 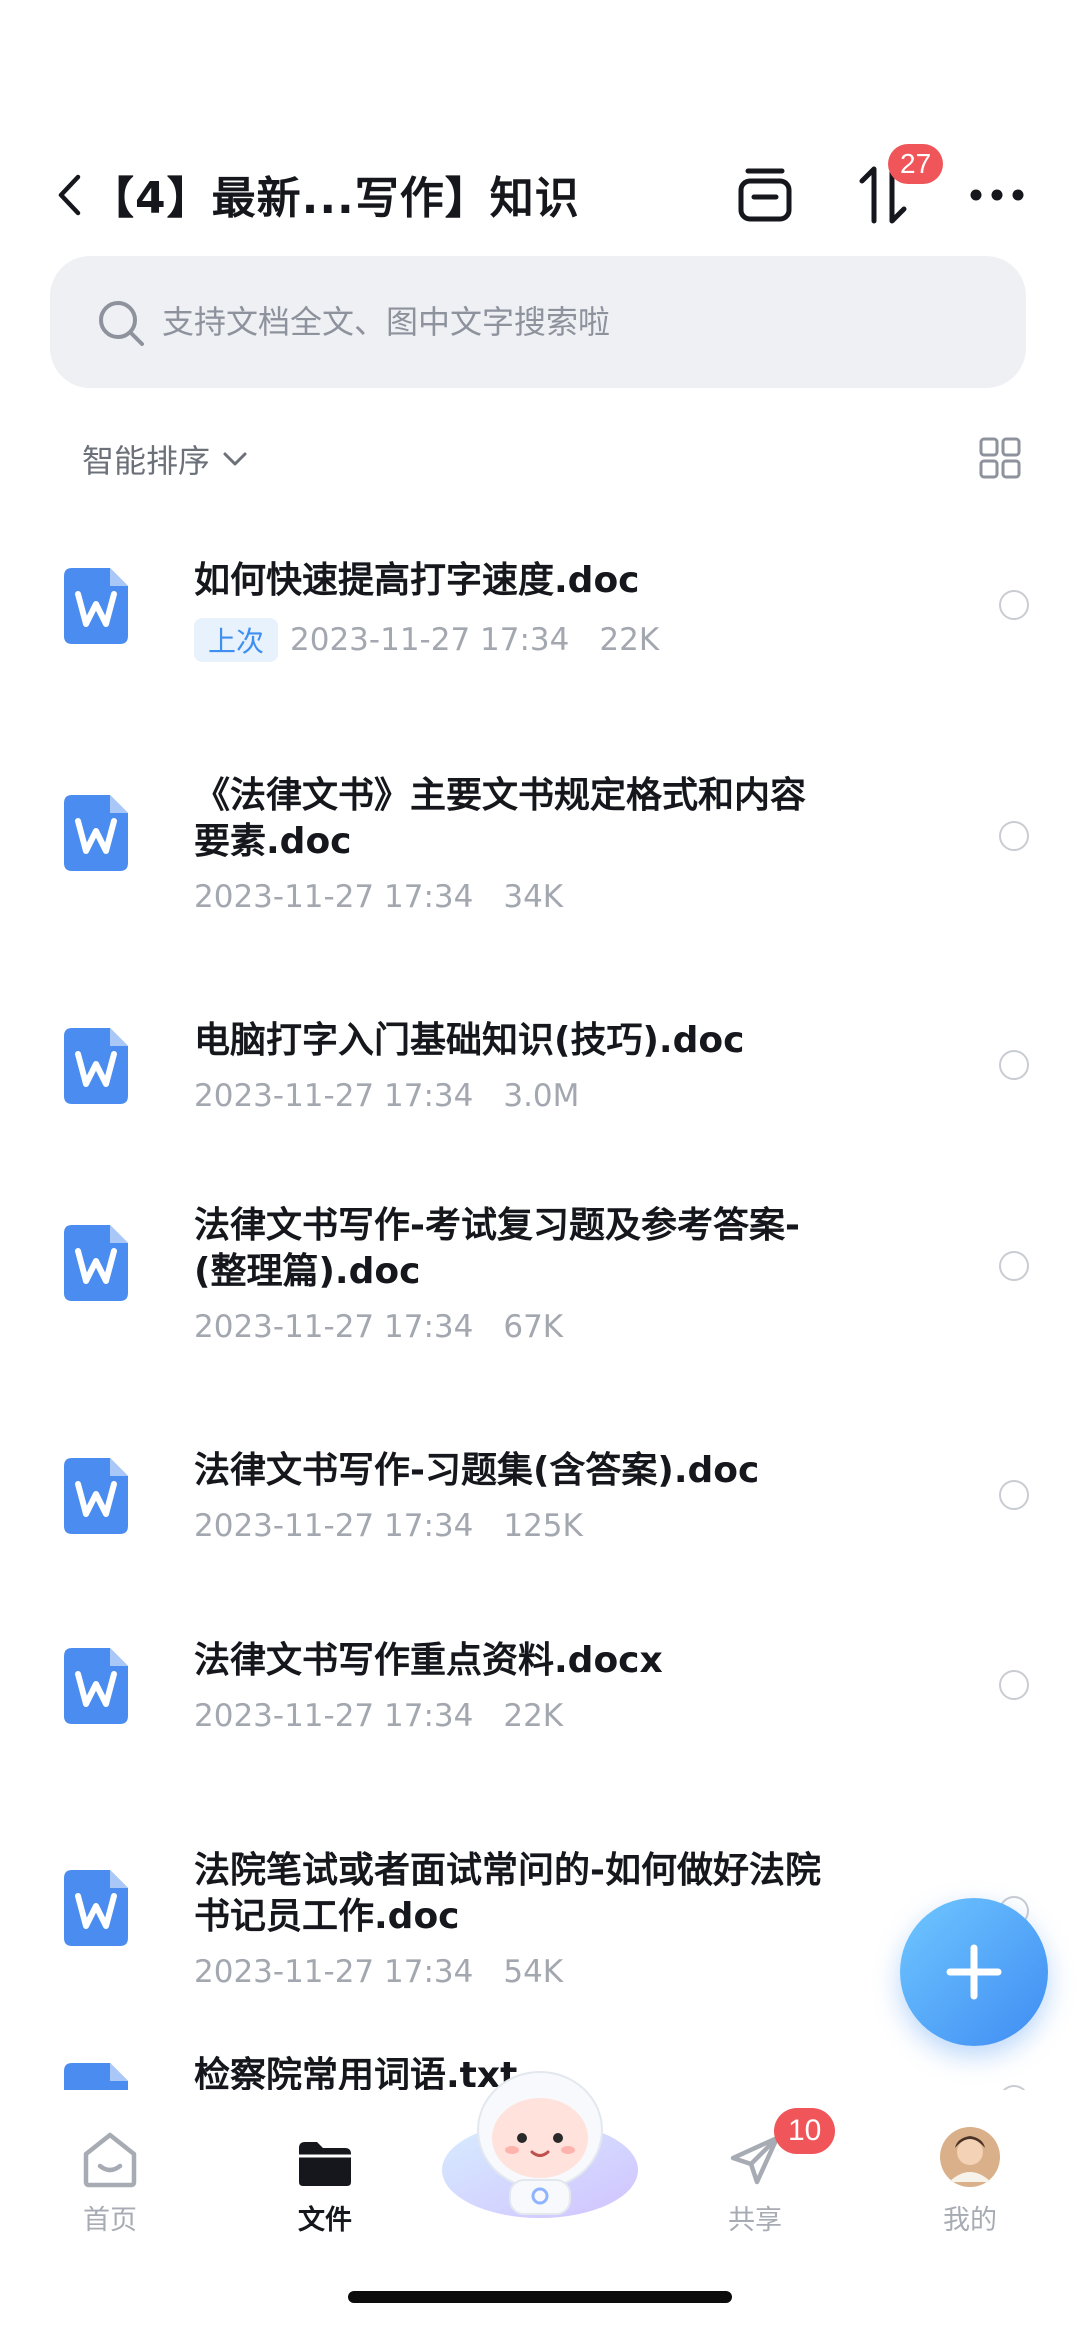 I want to click on more-dots-icon, so click(x=997, y=195).